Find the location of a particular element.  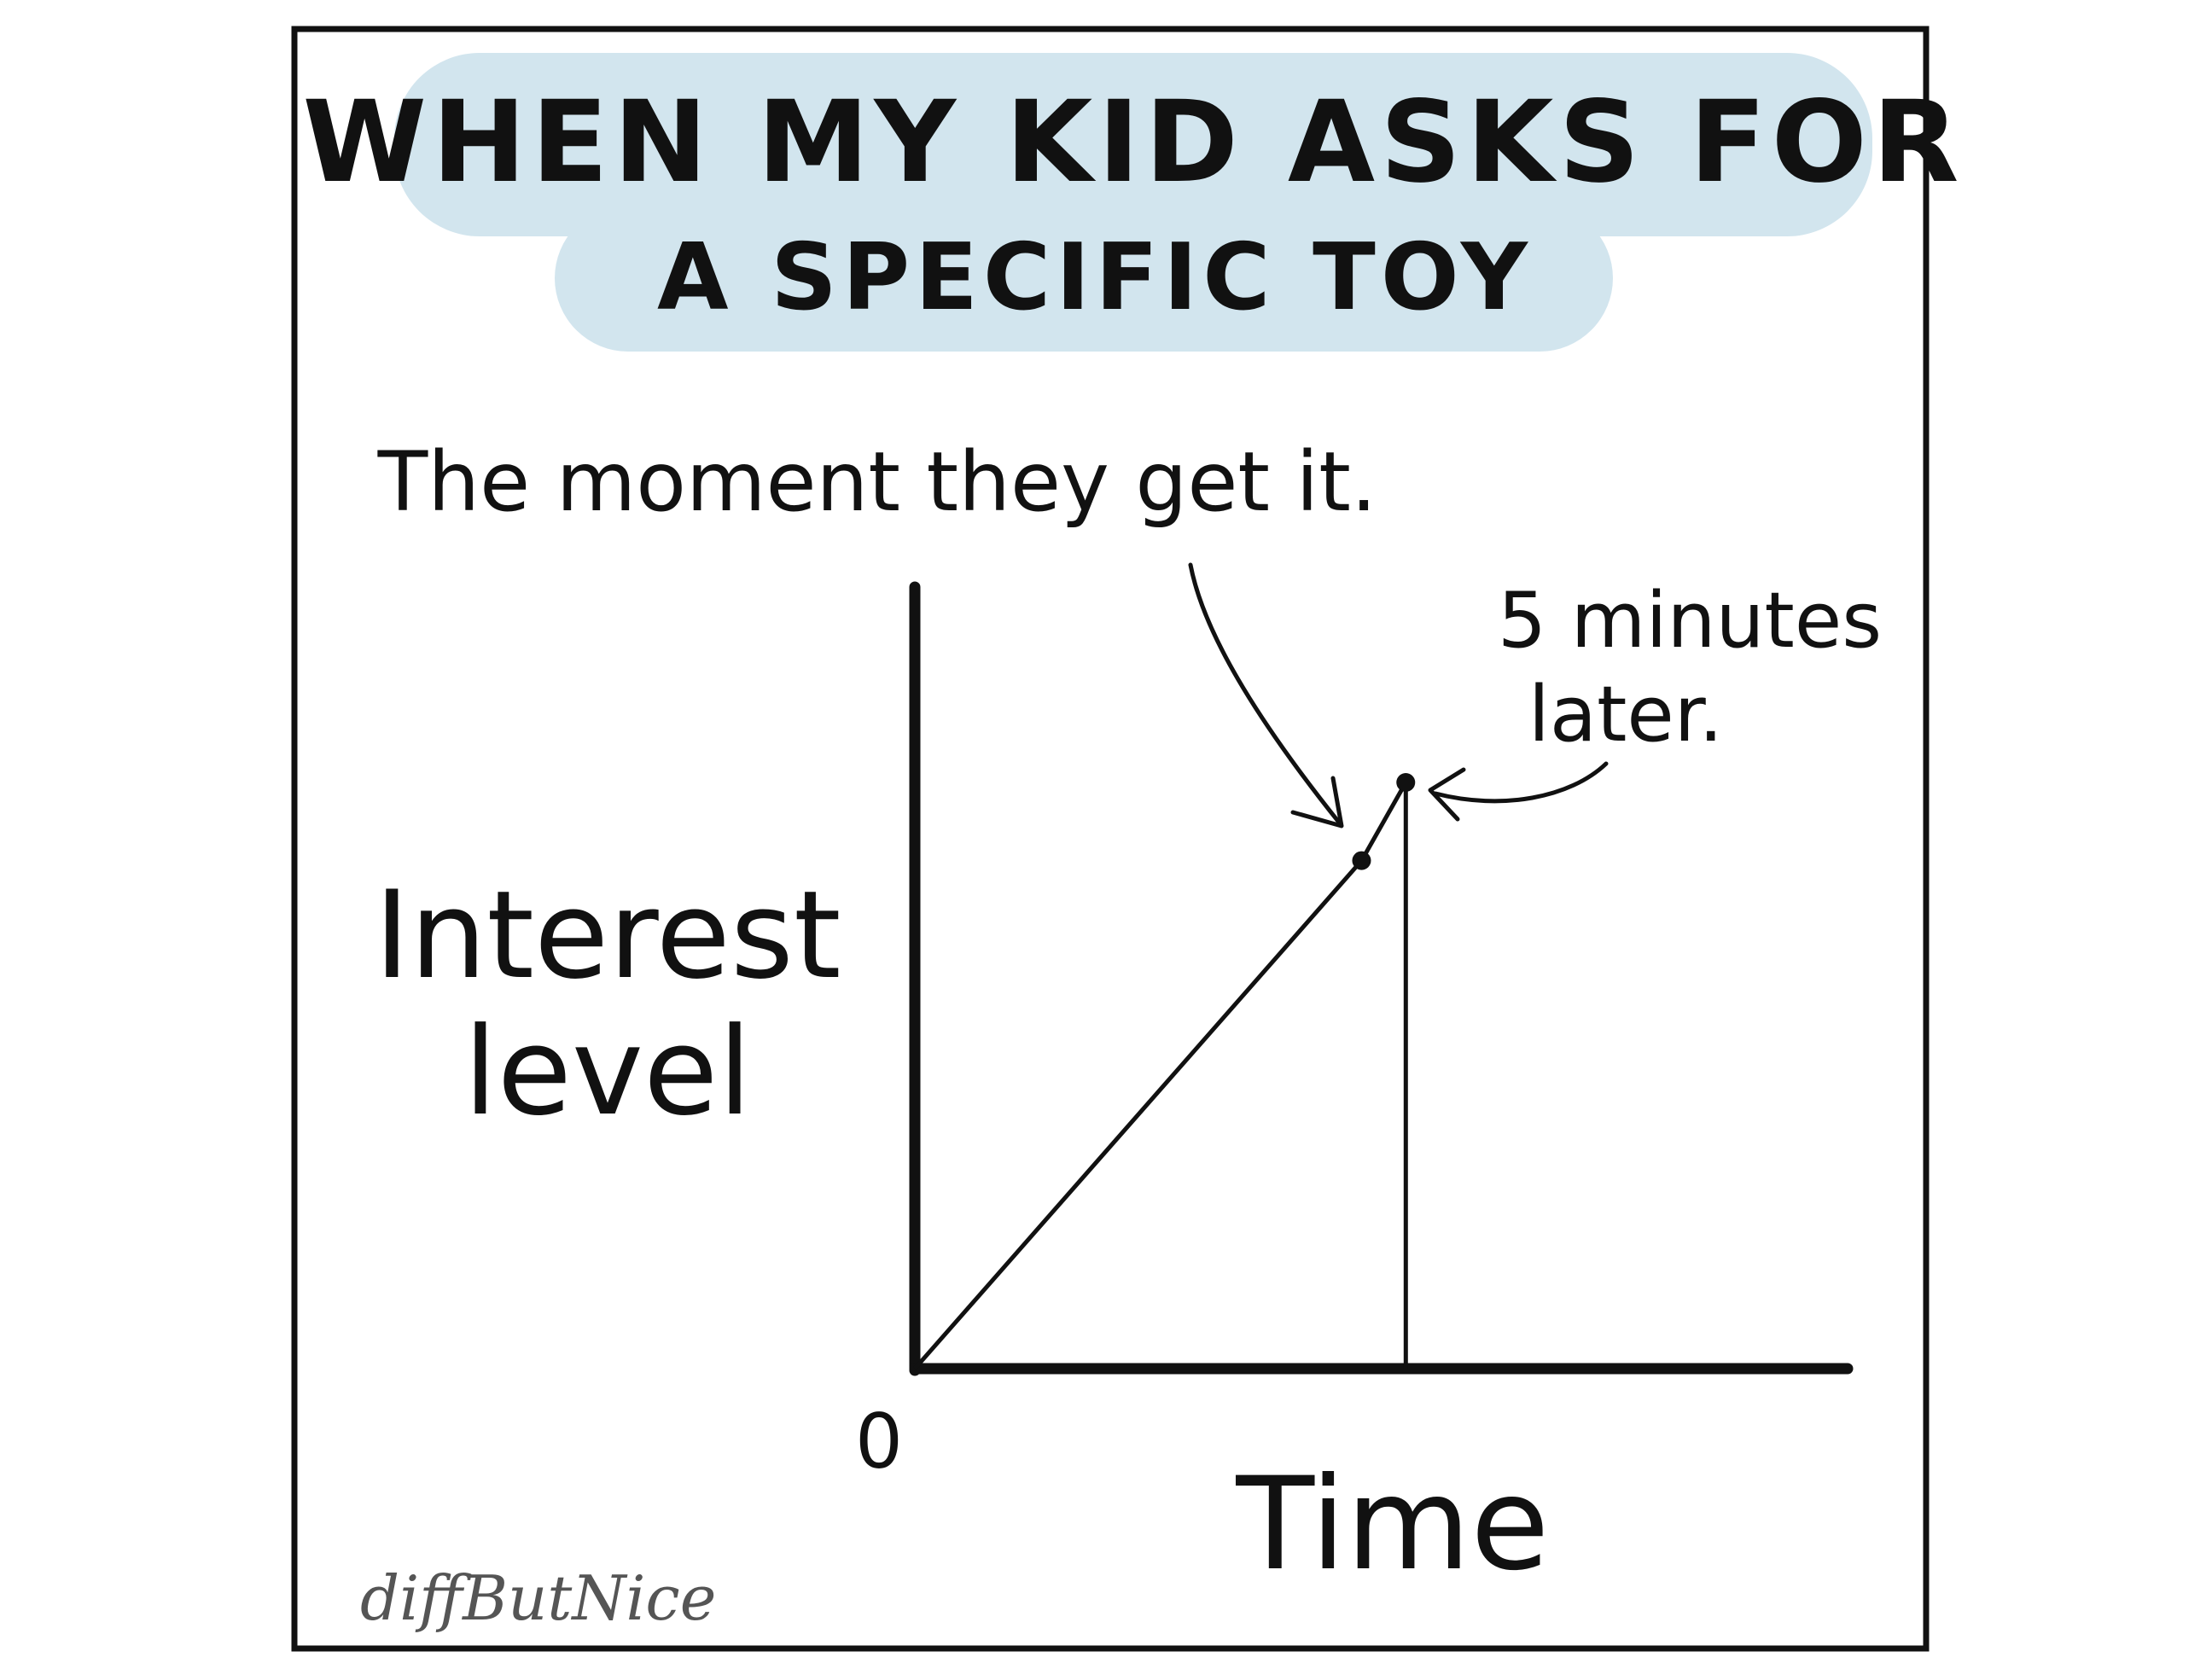

artist-signature: diffButNice is located at coordinates (538, 1598).